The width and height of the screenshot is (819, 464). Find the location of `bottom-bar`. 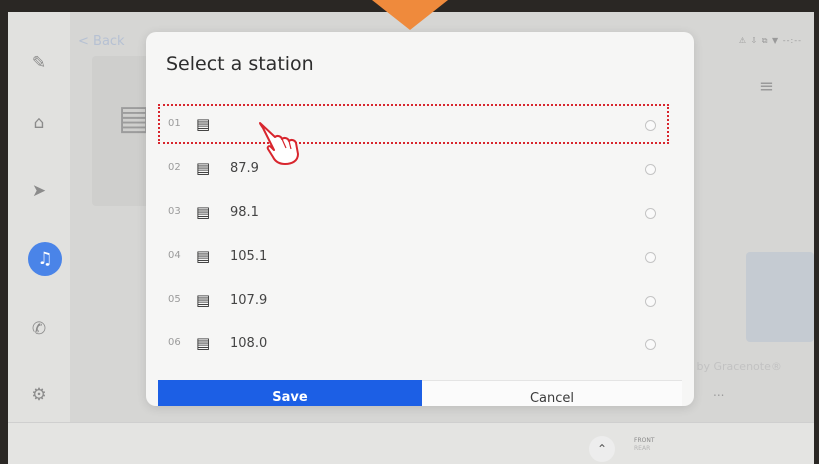

bottom-bar is located at coordinates (411, 443).